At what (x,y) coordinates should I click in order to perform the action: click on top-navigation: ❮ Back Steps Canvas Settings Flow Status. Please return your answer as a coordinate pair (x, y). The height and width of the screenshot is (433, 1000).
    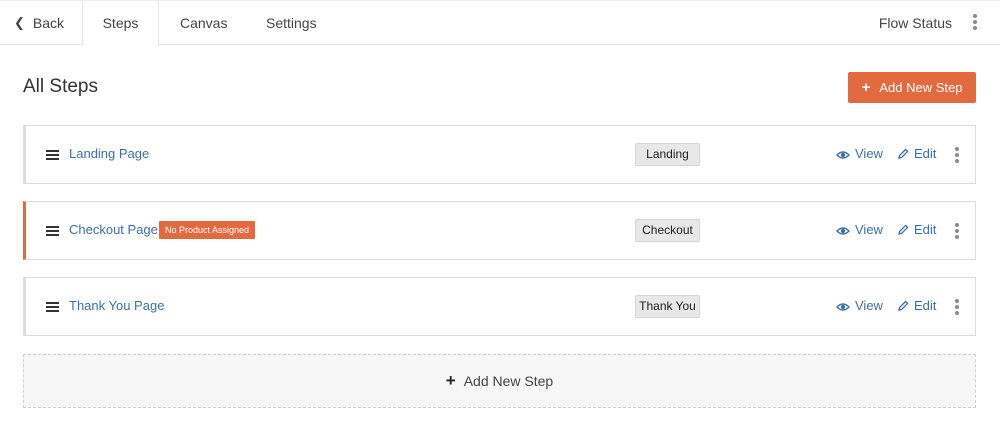
    Looking at the image, I should click on (500, 23).